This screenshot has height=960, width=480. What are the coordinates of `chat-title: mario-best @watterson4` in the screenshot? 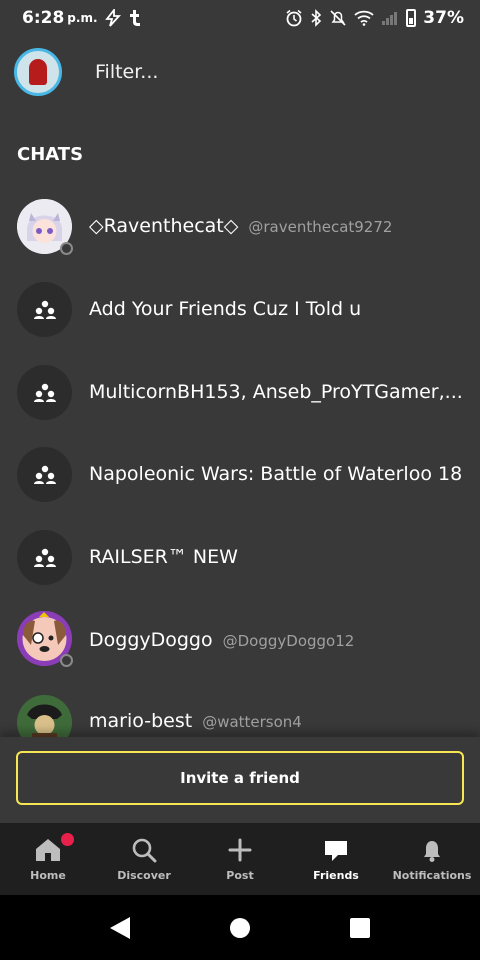 It's located at (195, 721).